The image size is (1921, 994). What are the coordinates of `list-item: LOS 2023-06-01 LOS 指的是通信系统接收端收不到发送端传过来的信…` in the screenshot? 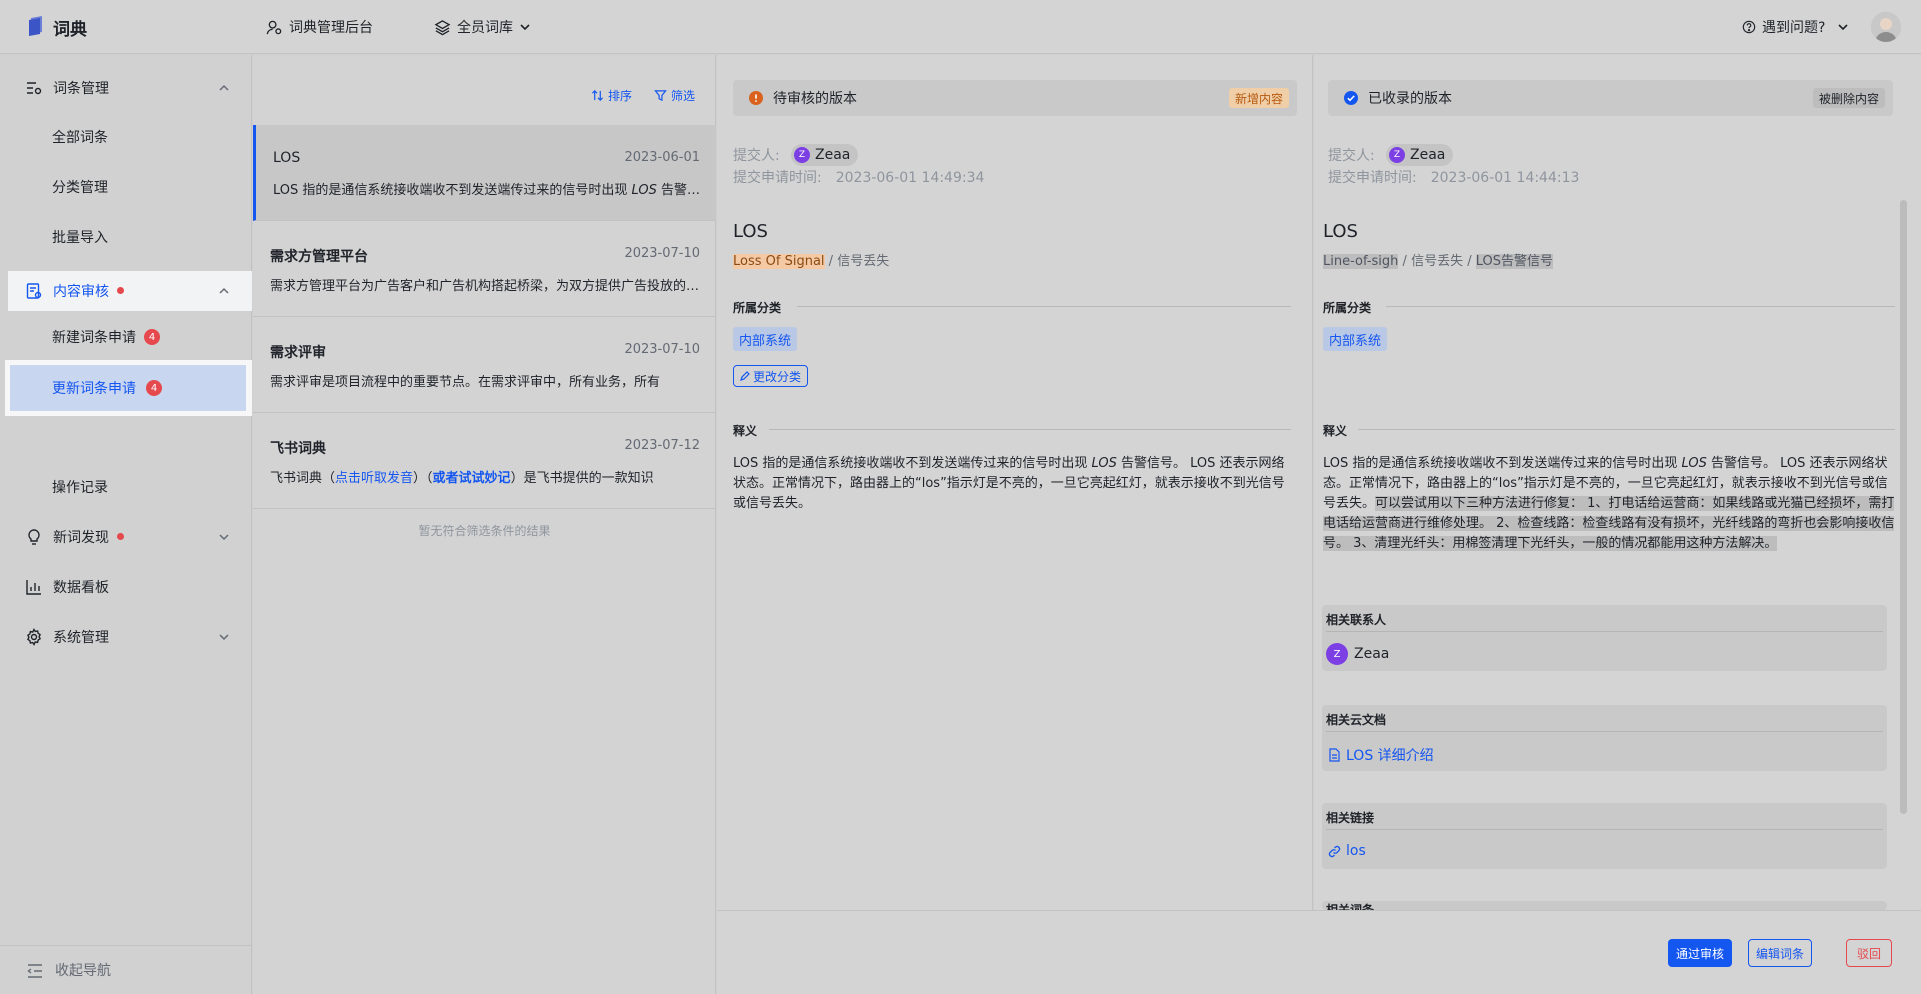 It's located at (484, 173).